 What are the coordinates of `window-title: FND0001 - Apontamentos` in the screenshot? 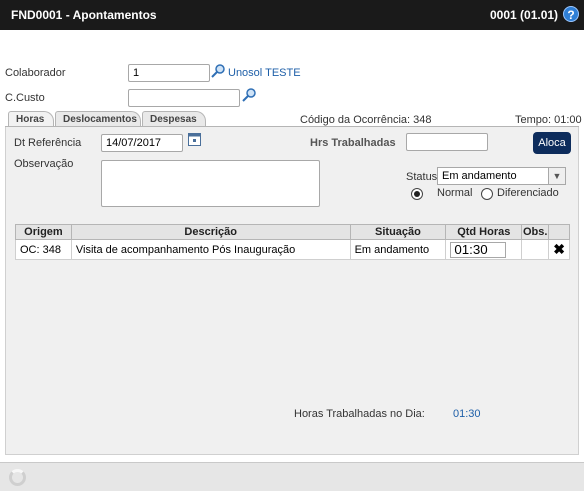 It's located at (84, 15).